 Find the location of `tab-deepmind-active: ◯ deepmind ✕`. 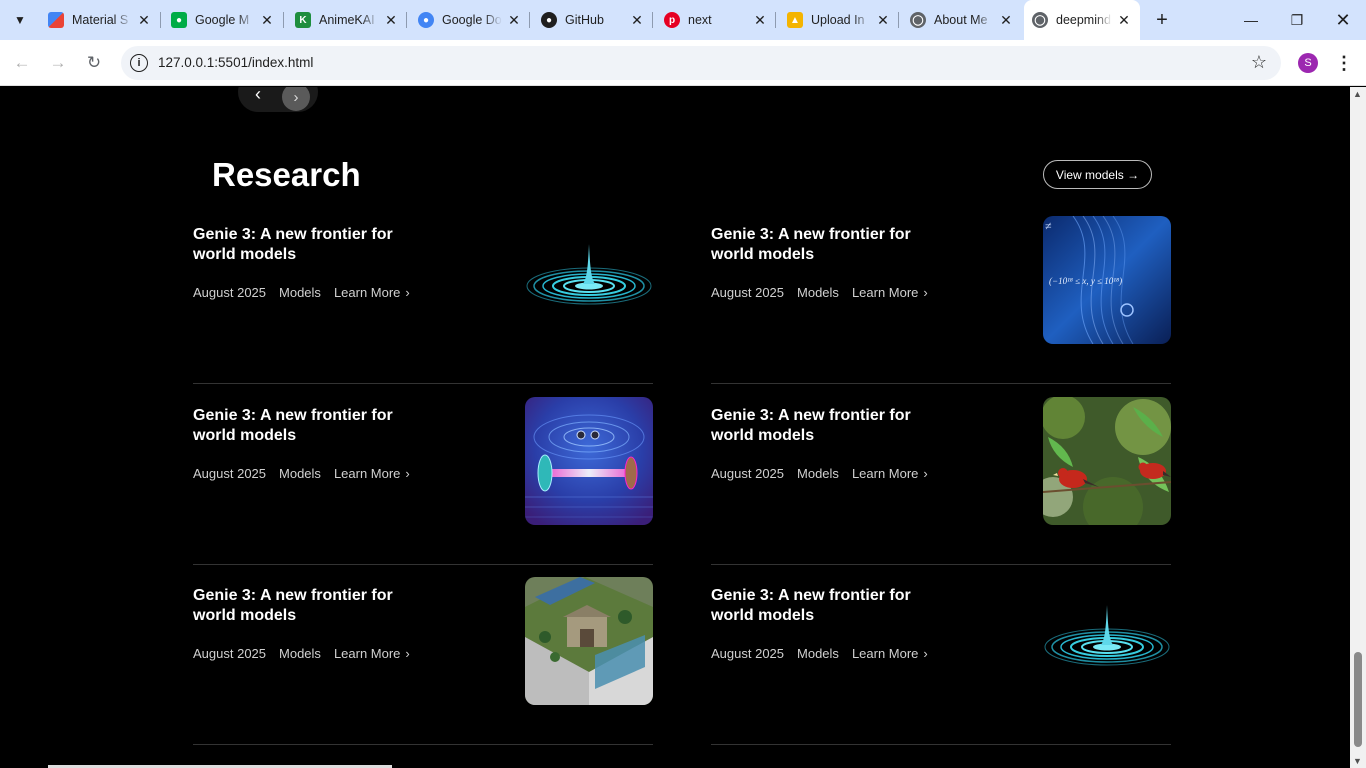

tab-deepmind-active: ◯ deepmind ✕ is located at coordinates (1082, 20).